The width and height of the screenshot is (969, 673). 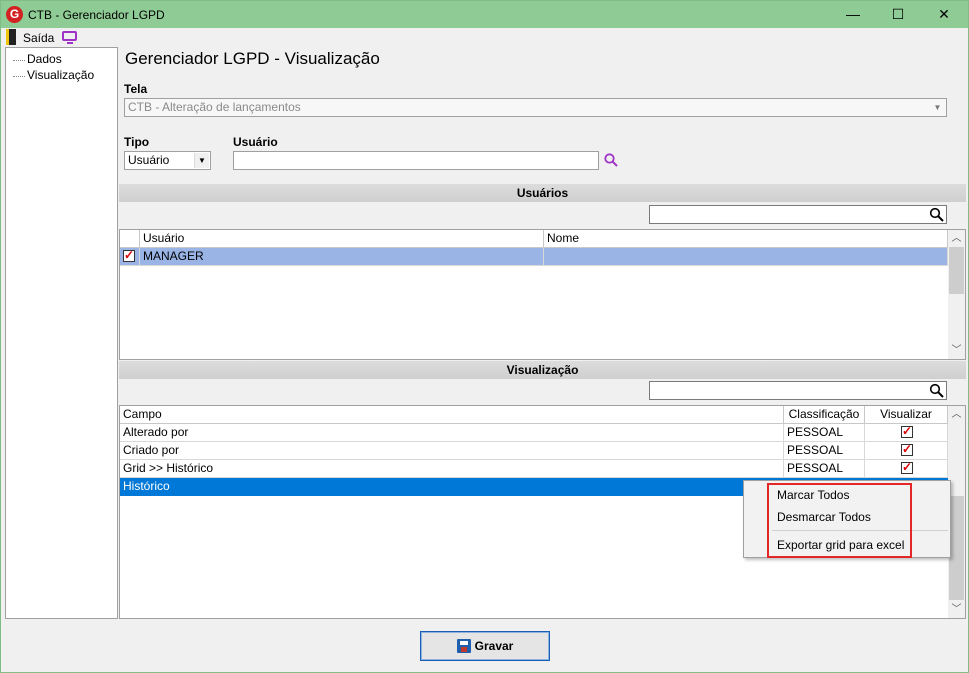 I want to click on view-grid-header-classificacao: Classificação, so click(x=824, y=415).